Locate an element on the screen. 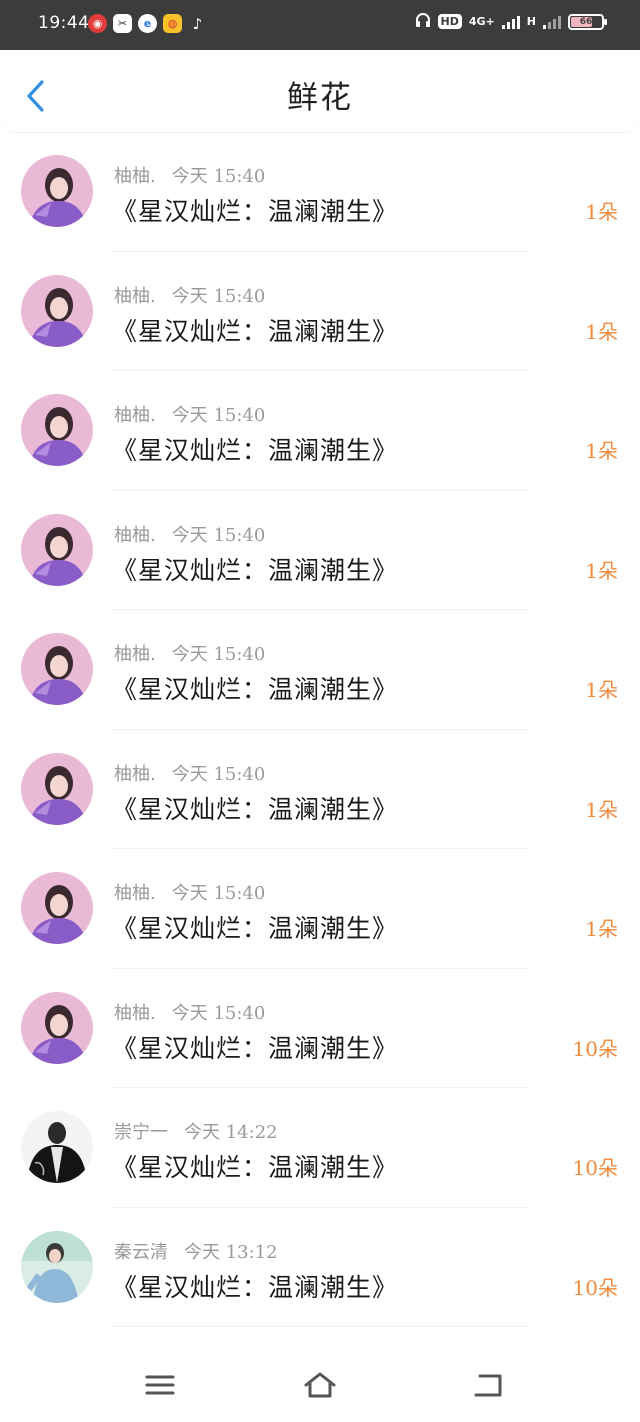  network-label: 4G+ is located at coordinates (481, 21).